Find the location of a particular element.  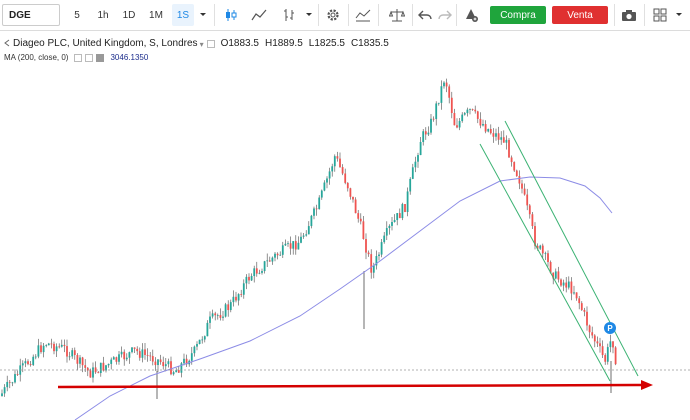

ma-label: MA (200, close, 0) is located at coordinates (36, 57).